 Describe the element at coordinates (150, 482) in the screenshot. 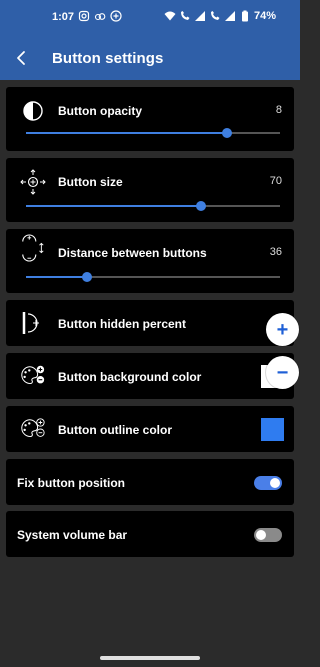

I see `setting-fix-button-position: Fix button position` at that location.